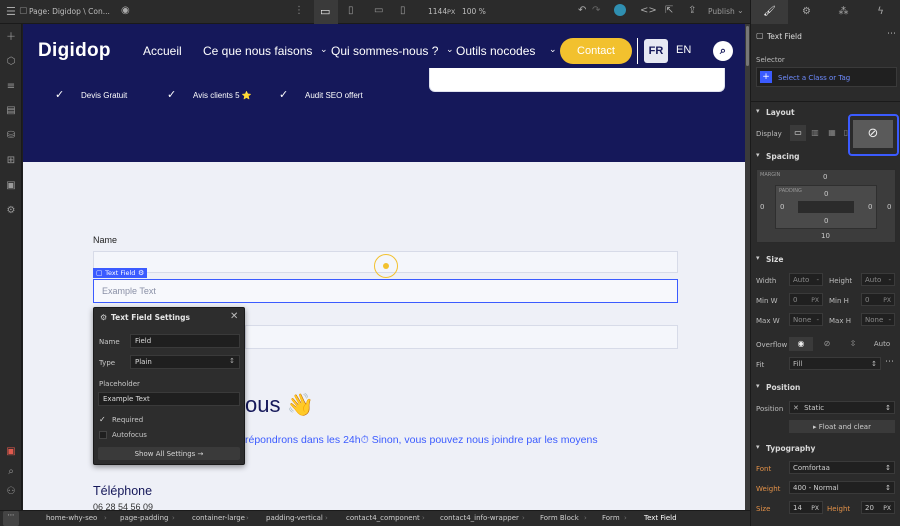  What do you see at coordinates (774, 259) in the screenshot?
I see `size-section-header: Size` at bounding box center [774, 259].